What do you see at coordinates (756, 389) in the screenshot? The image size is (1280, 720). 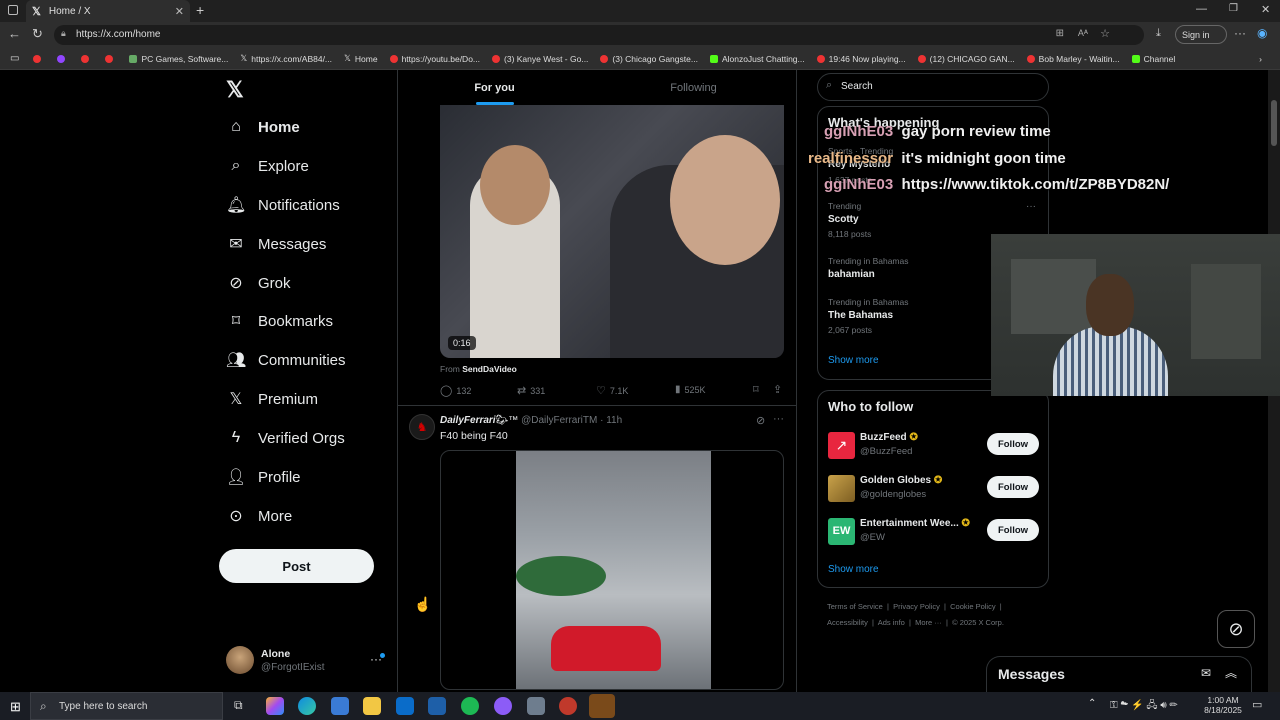 I see `bookmark-post-icon: ⌑` at bounding box center [756, 389].